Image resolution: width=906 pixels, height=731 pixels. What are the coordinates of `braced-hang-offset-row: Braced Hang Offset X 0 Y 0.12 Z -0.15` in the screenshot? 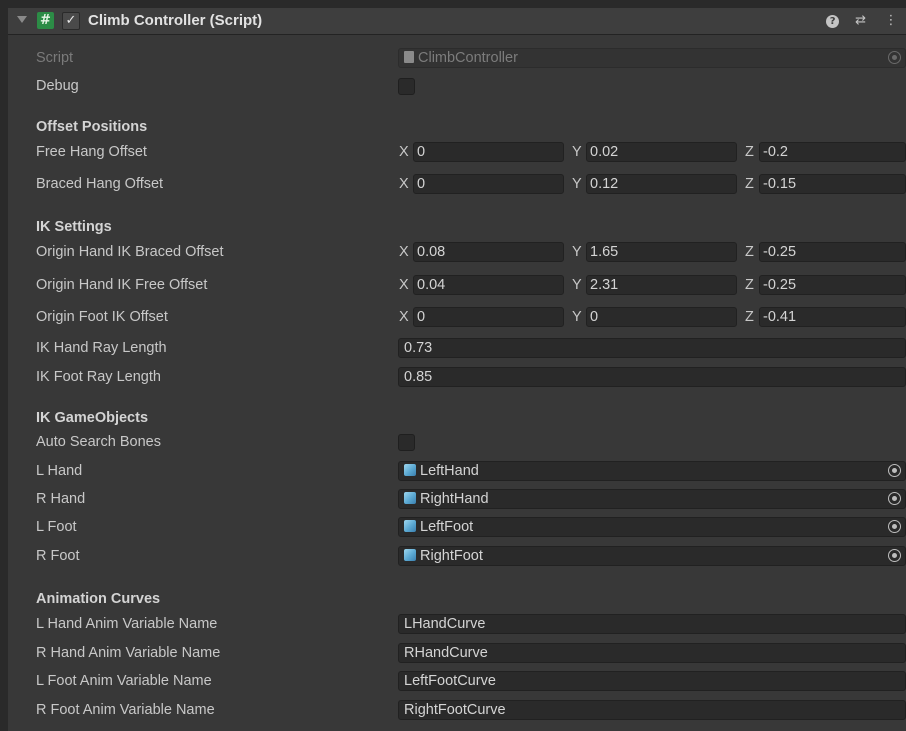 It's located at (457, 184).